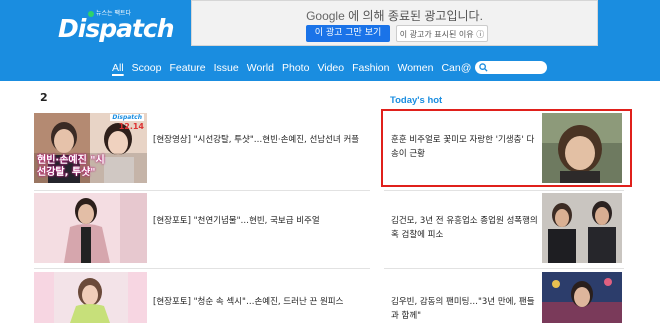 Image resolution: width=660 pixels, height=323 pixels. Describe the element at coordinates (44, 97) in the screenshot. I see `page-number: 2` at that location.